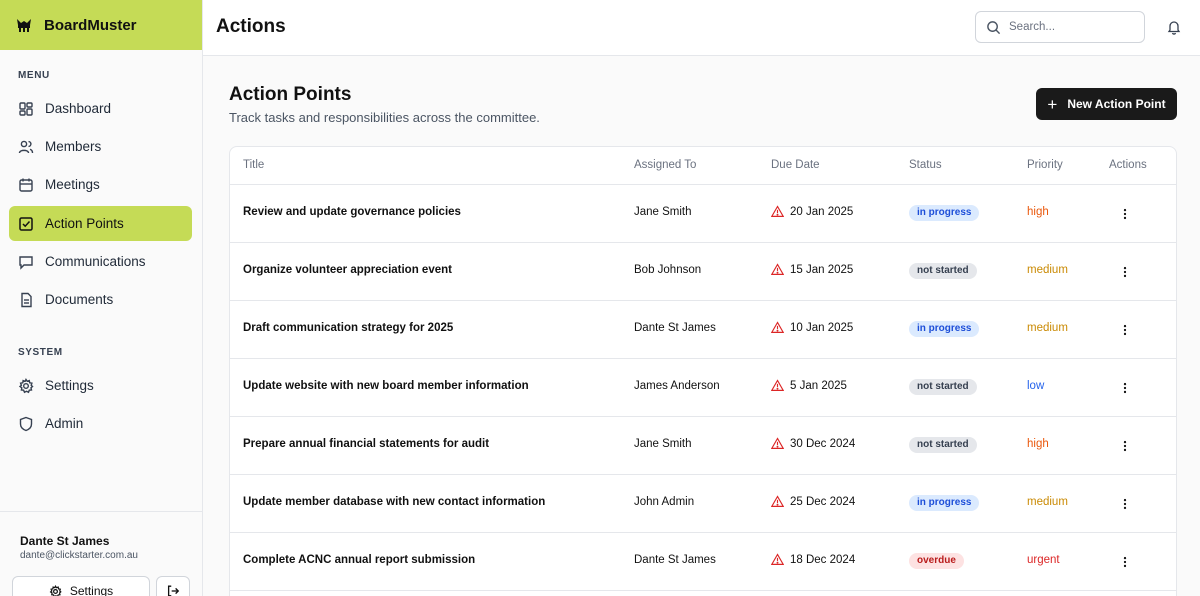 The width and height of the screenshot is (1200, 596). I want to click on priority-label: urgent, so click(1043, 560).